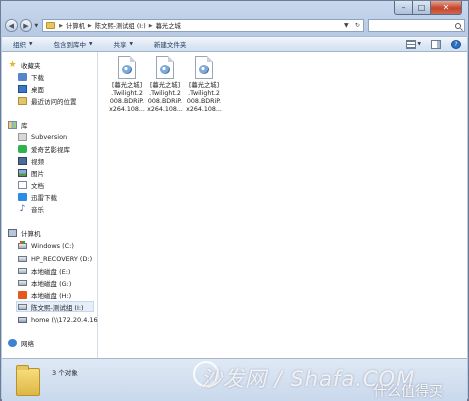  Describe the element at coordinates (416, 25) in the screenshot. I see `search-input` at that location.